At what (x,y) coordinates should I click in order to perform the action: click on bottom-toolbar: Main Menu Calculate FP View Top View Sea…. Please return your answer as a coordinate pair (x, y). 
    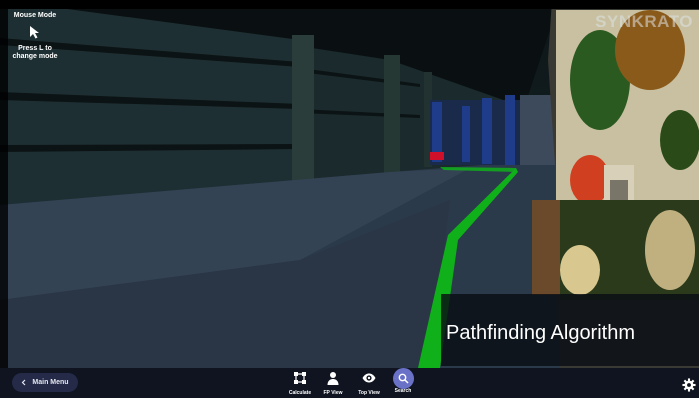
    Looking at the image, I should click on (349, 383).